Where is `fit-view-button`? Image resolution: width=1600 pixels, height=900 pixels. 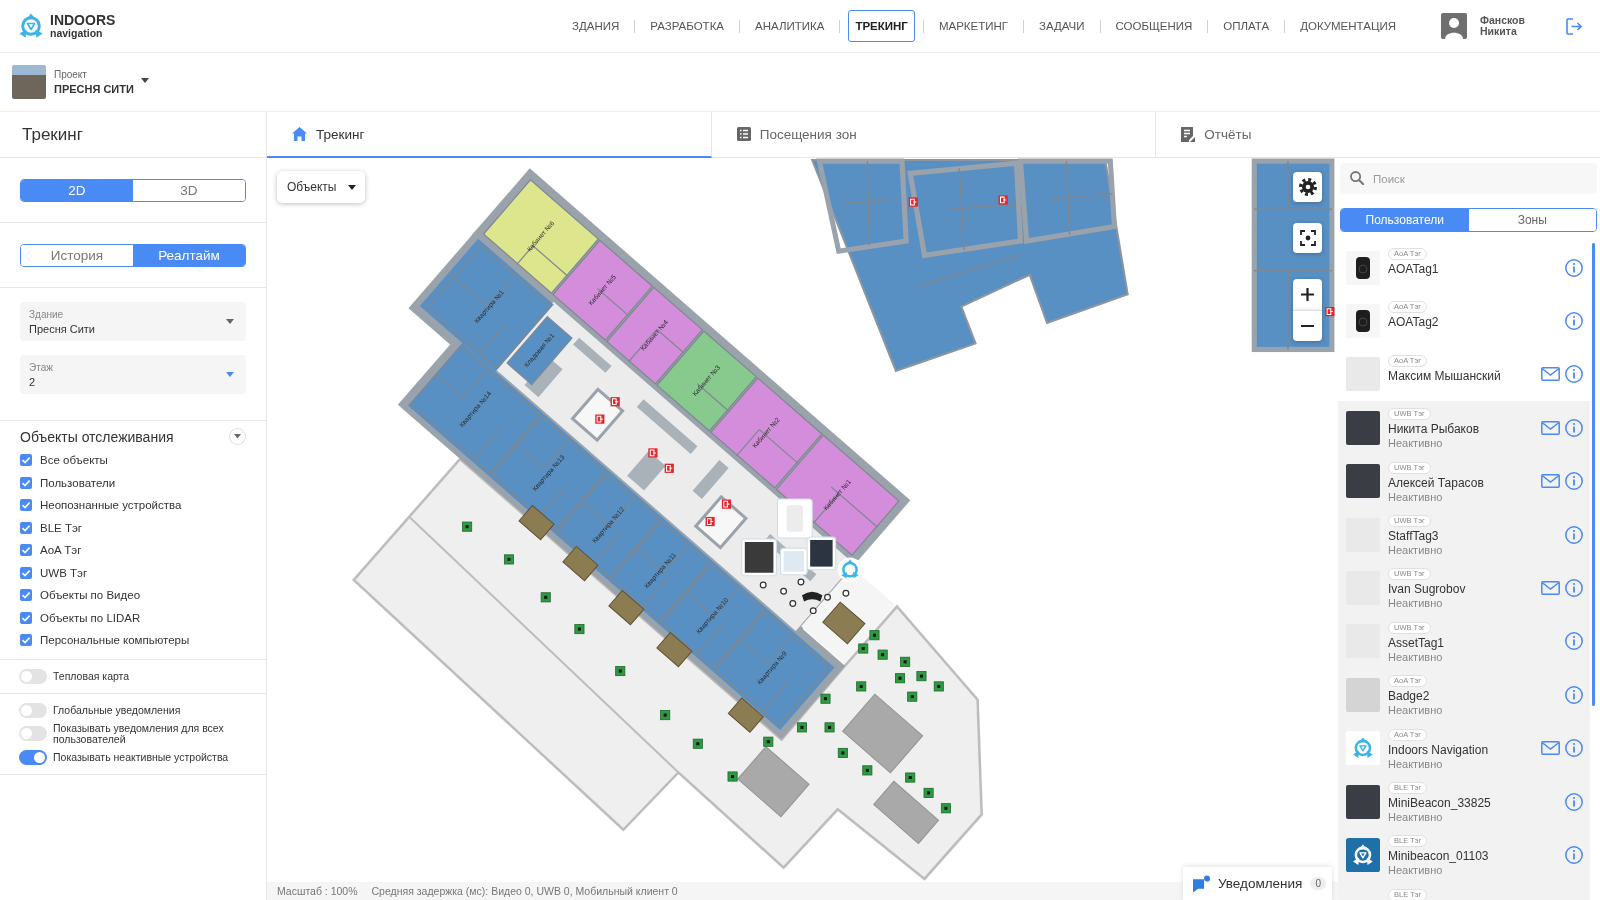 fit-view-button is located at coordinates (1307, 238).